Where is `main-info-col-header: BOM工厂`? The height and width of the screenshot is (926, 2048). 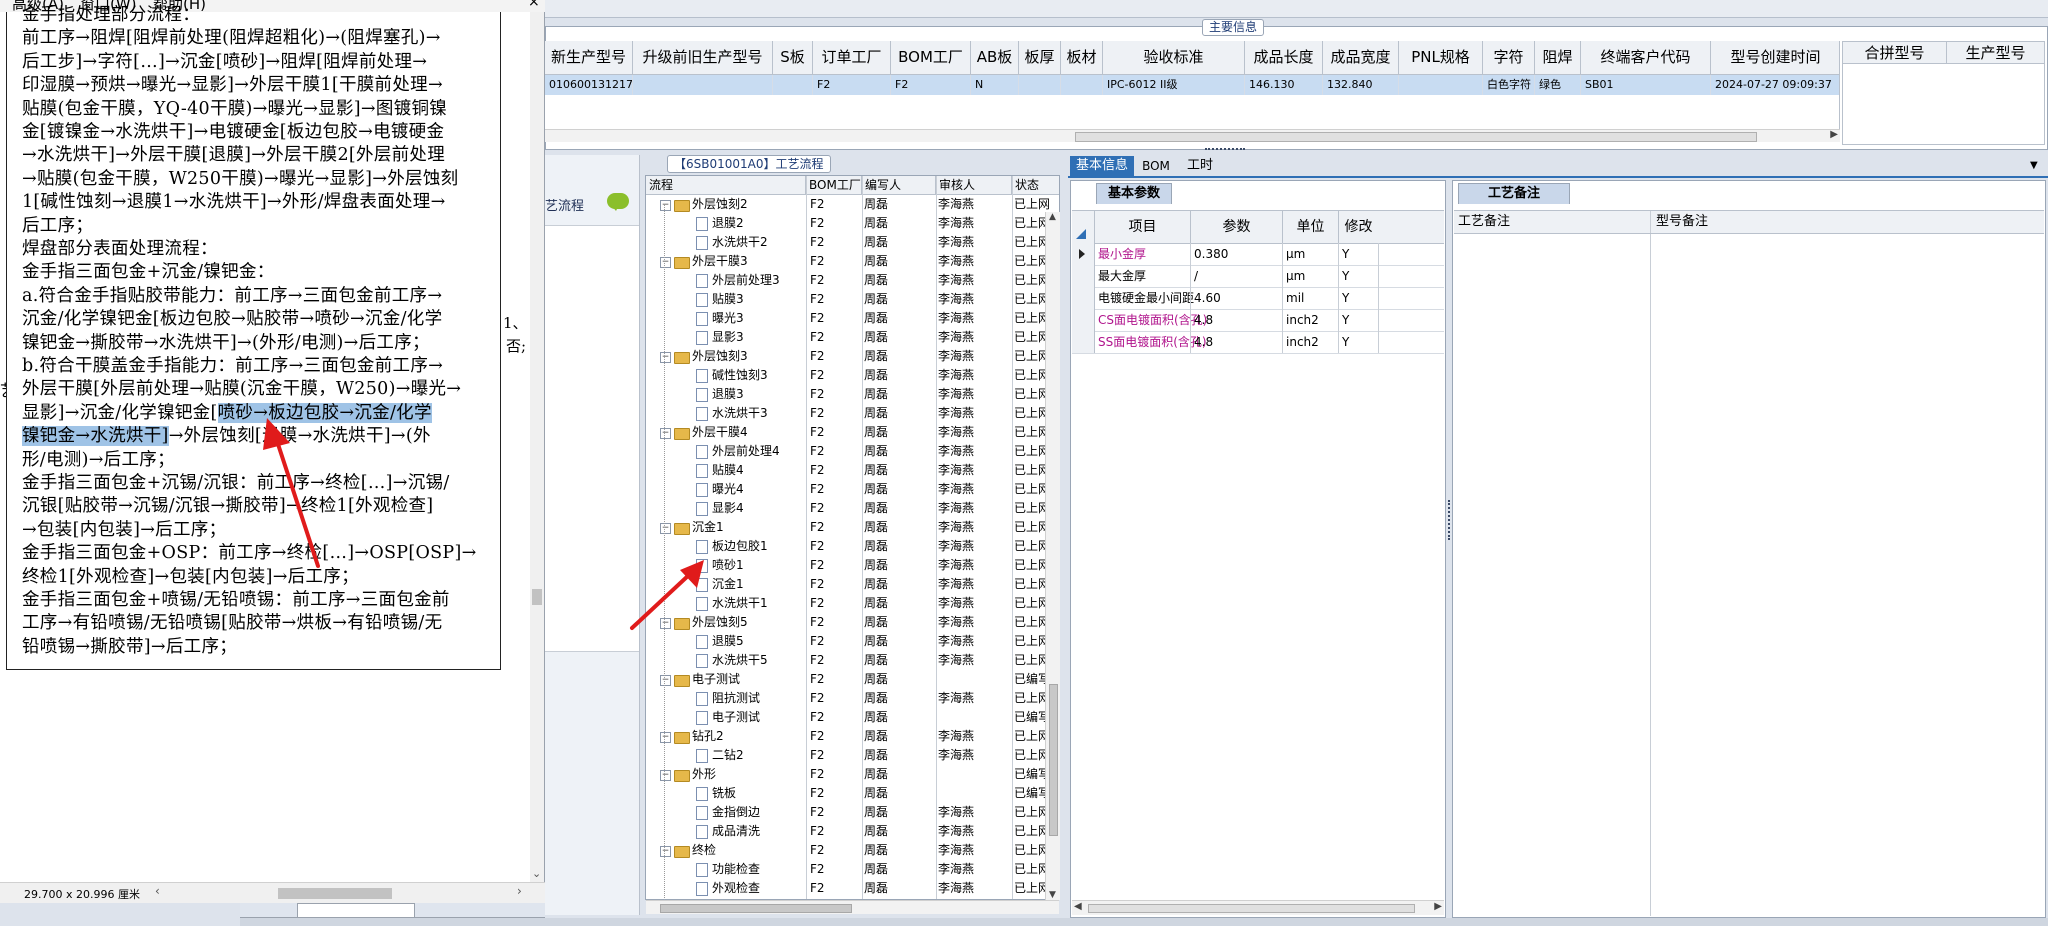 main-info-col-header: BOM工厂 is located at coordinates (931, 58).